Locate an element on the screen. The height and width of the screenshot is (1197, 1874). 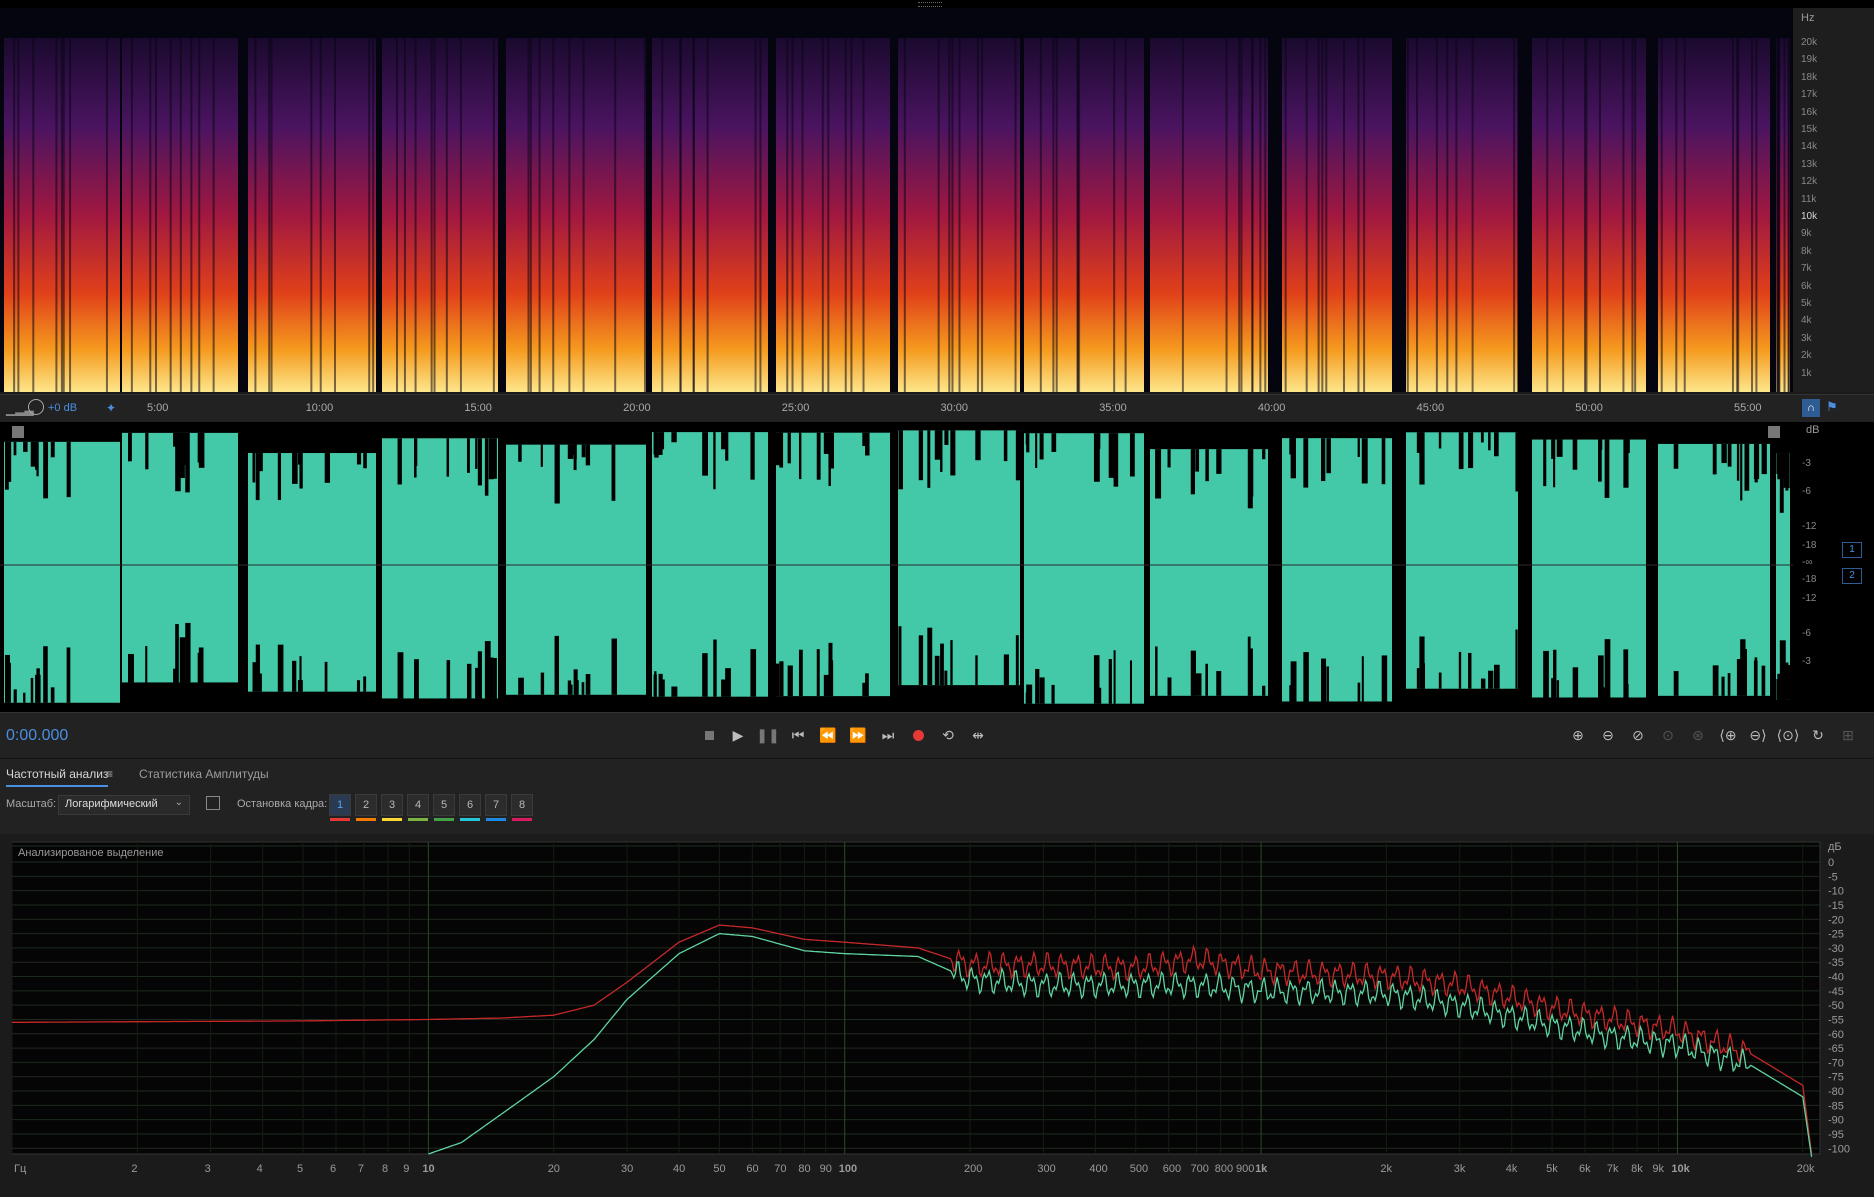
skip-selection-icon: ⇹ is located at coordinates (978, 735).